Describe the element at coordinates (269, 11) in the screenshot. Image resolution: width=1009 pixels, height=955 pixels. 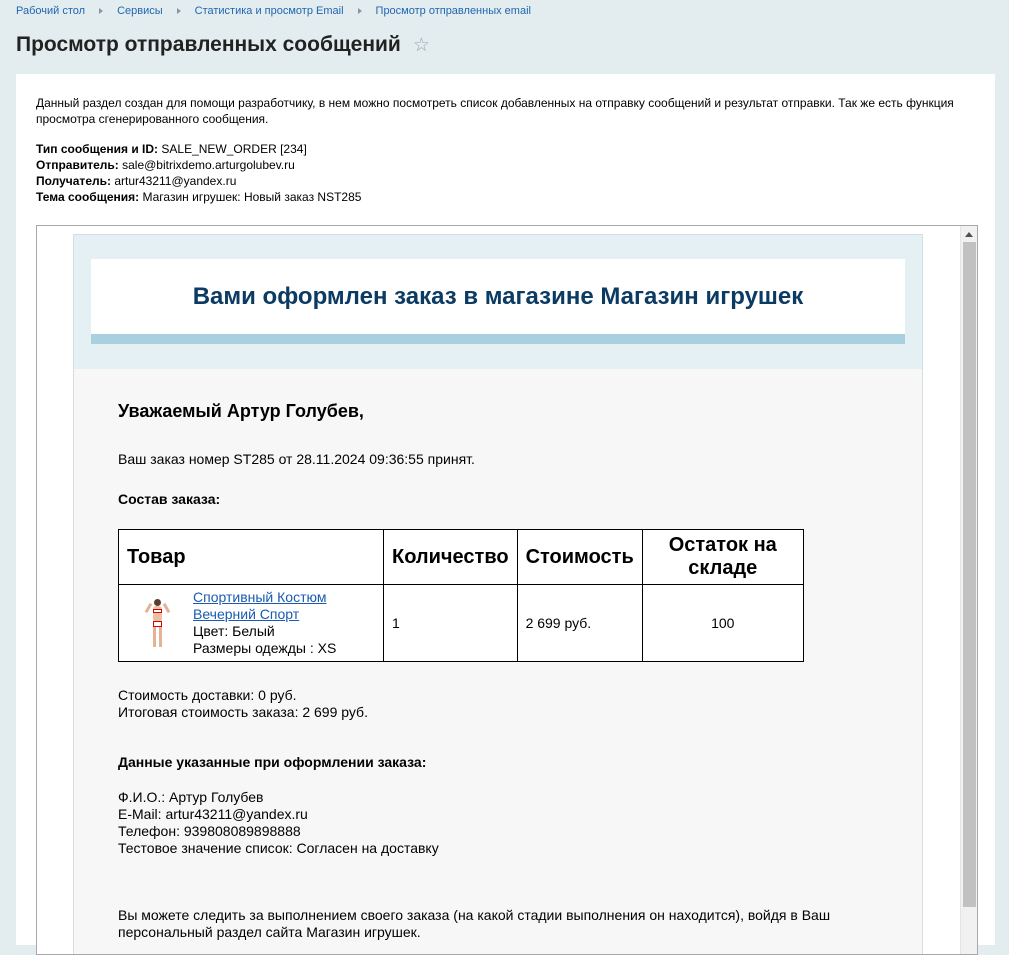
I see `breadcrumb-email-stats: Статистика и просмотр Email` at that location.